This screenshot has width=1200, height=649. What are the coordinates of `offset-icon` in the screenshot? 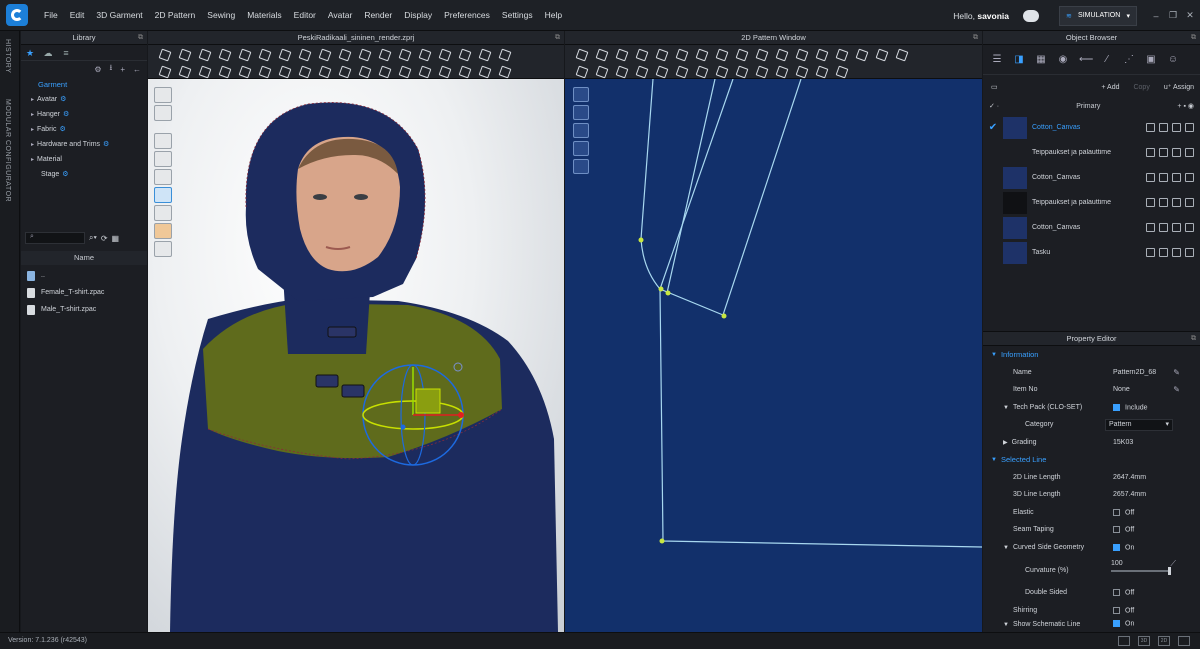 It's located at (761, 54).